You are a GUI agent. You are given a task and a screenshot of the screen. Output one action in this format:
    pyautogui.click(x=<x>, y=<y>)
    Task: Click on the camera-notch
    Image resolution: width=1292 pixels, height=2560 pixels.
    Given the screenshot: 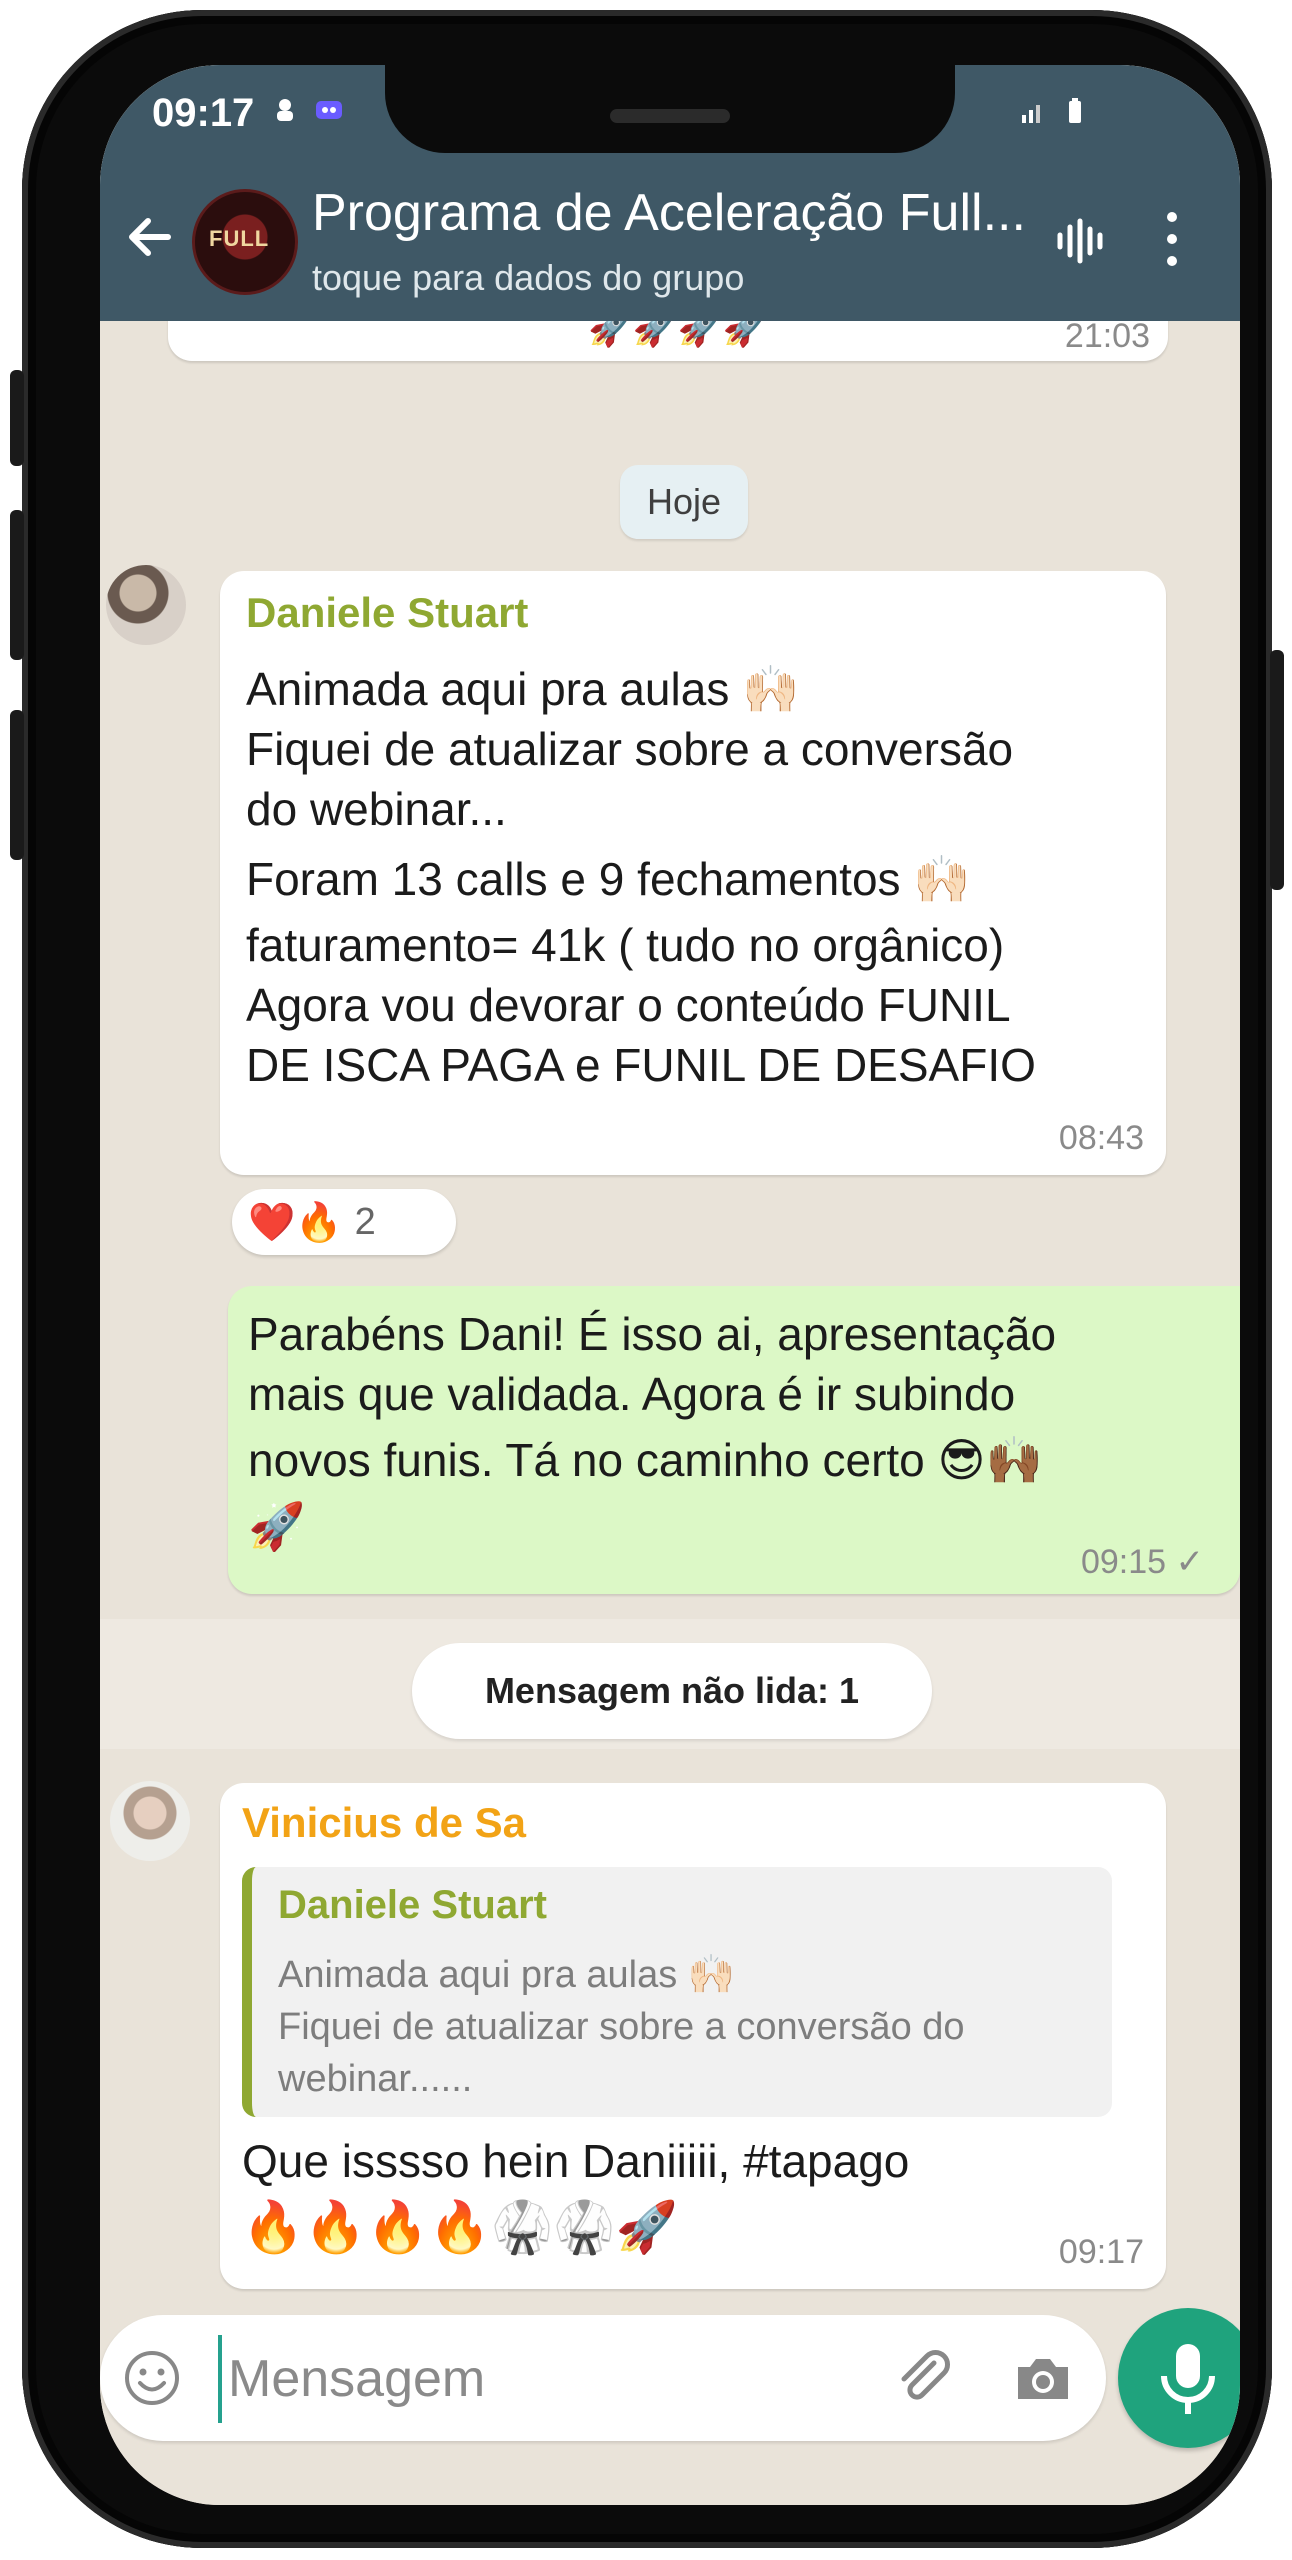 What is the action you would take?
    pyautogui.click(x=670, y=109)
    